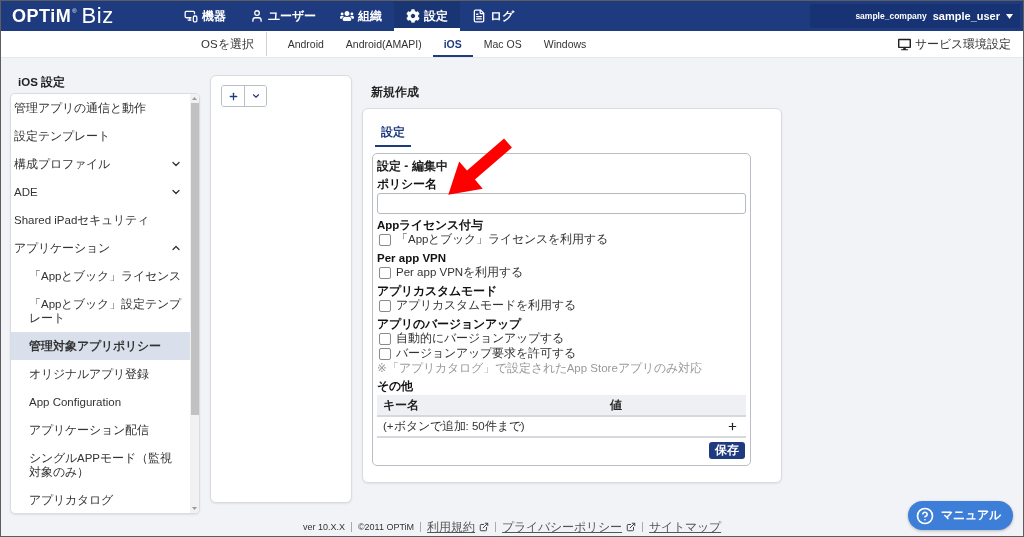 The height and width of the screenshot is (537, 1024). What do you see at coordinates (100, 136) in the screenshot?
I see `sidebar-item: 設定テンプレート` at bounding box center [100, 136].